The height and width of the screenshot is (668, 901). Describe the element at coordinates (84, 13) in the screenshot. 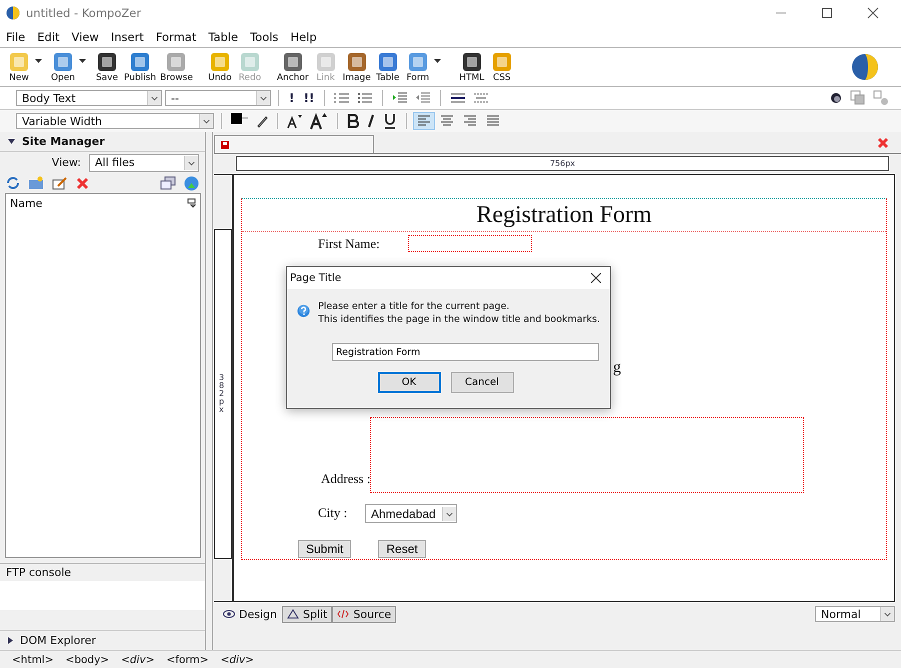

I see `window-title: untitled - KompoZer` at that location.